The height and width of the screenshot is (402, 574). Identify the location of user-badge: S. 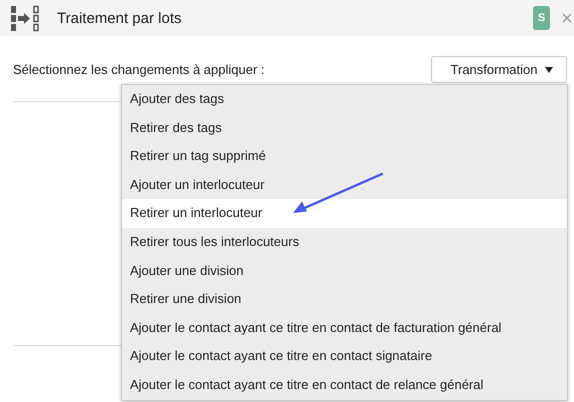
(541, 18).